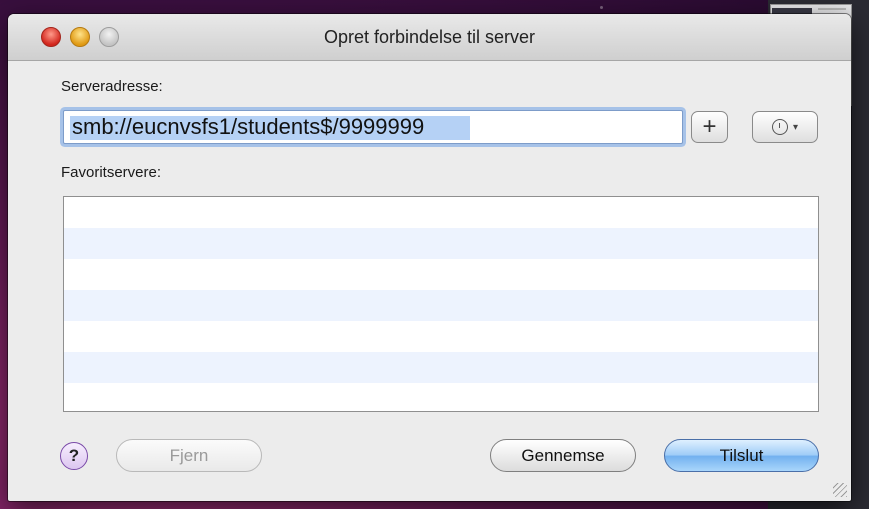  Describe the element at coordinates (111, 172) in the screenshot. I see `favorite-servers-label: Favoritservere:` at that location.